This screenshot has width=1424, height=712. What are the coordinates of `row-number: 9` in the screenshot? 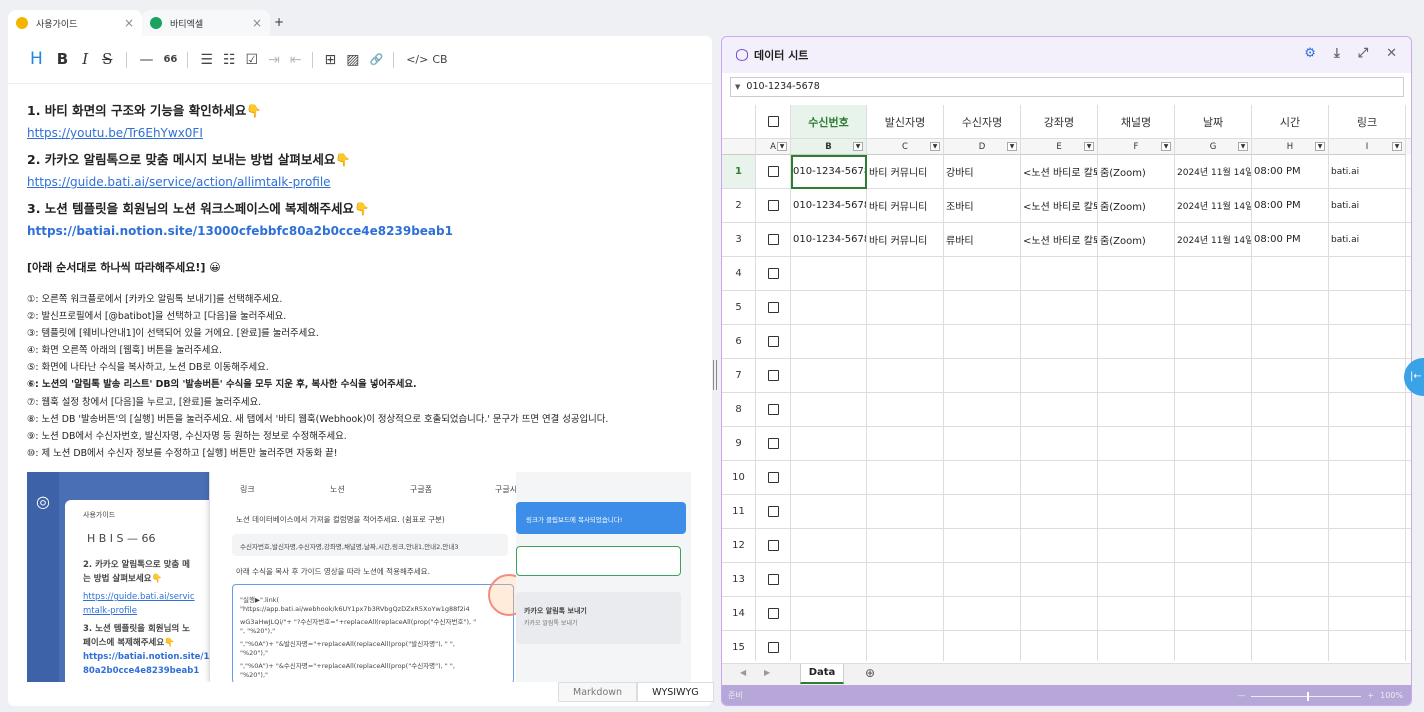 It's located at (739, 444).